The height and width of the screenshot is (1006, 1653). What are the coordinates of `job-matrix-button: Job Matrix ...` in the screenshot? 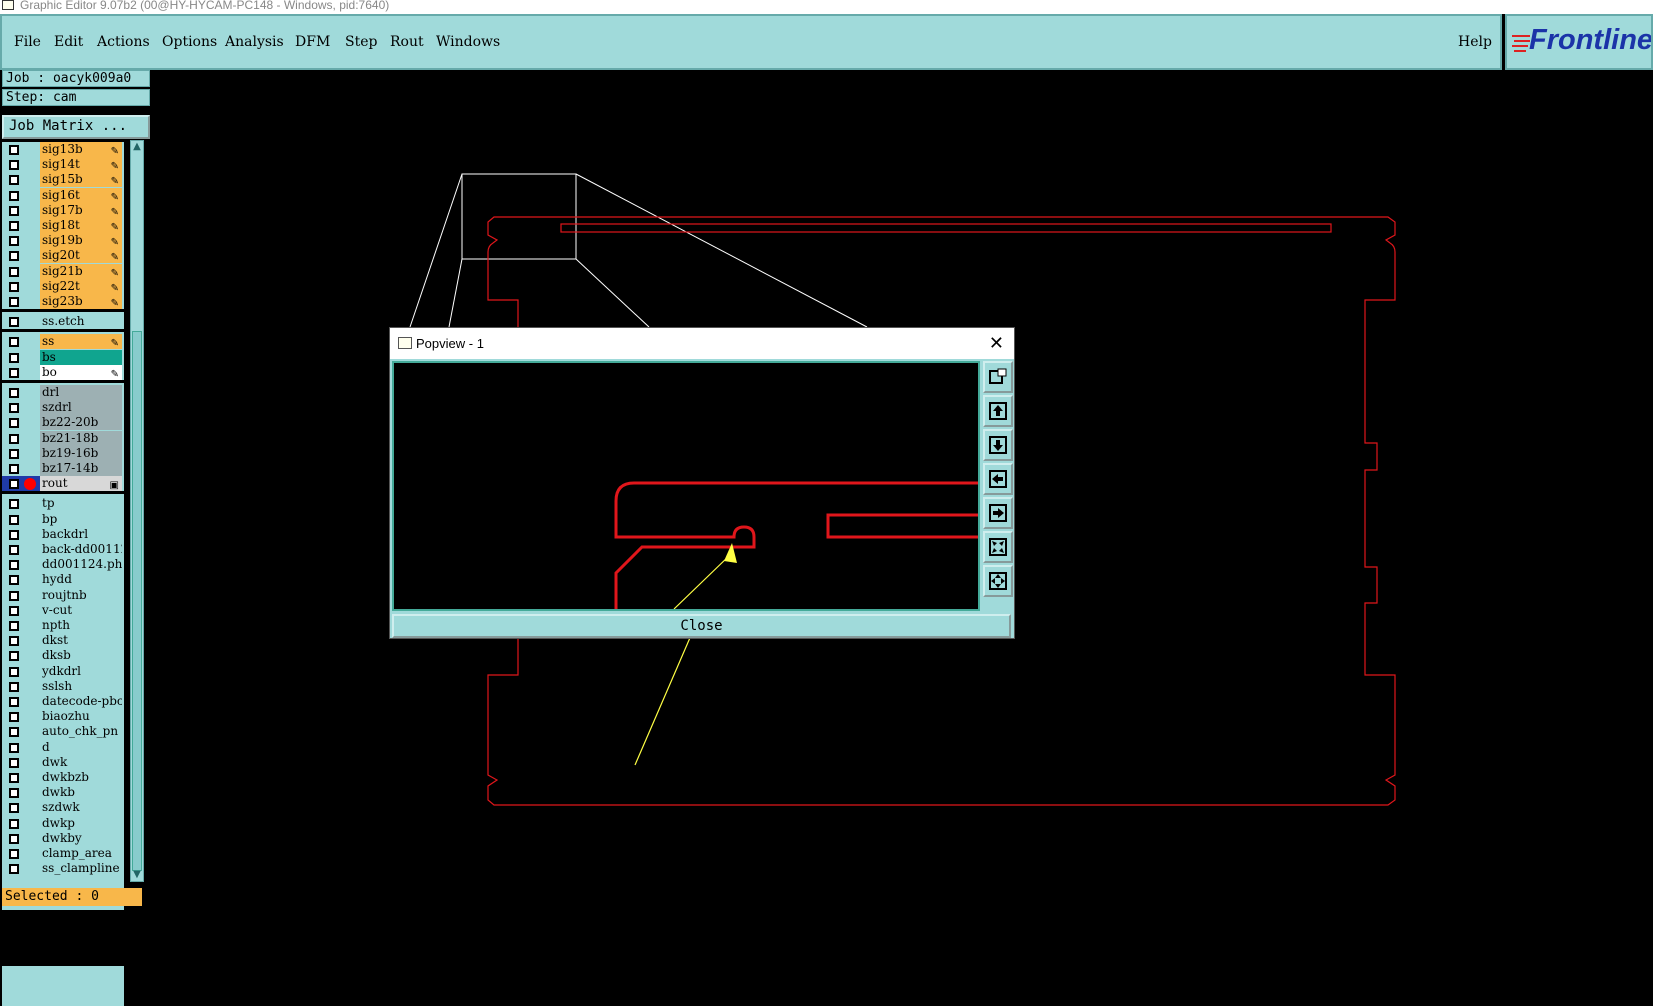 It's located at (76, 127).